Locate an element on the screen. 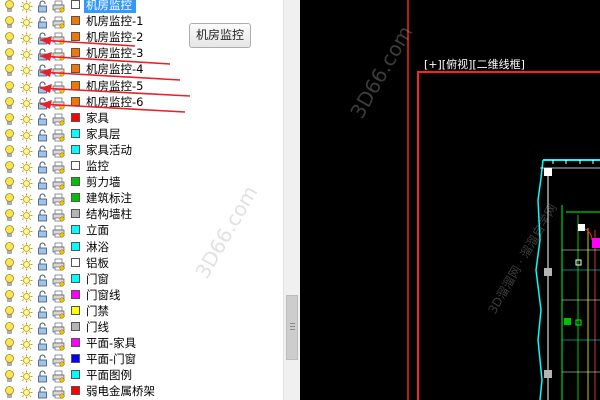 Image resolution: width=600 pixels, height=400 pixels. layer-row: 机房监控-4 is located at coordinates (141, 69).